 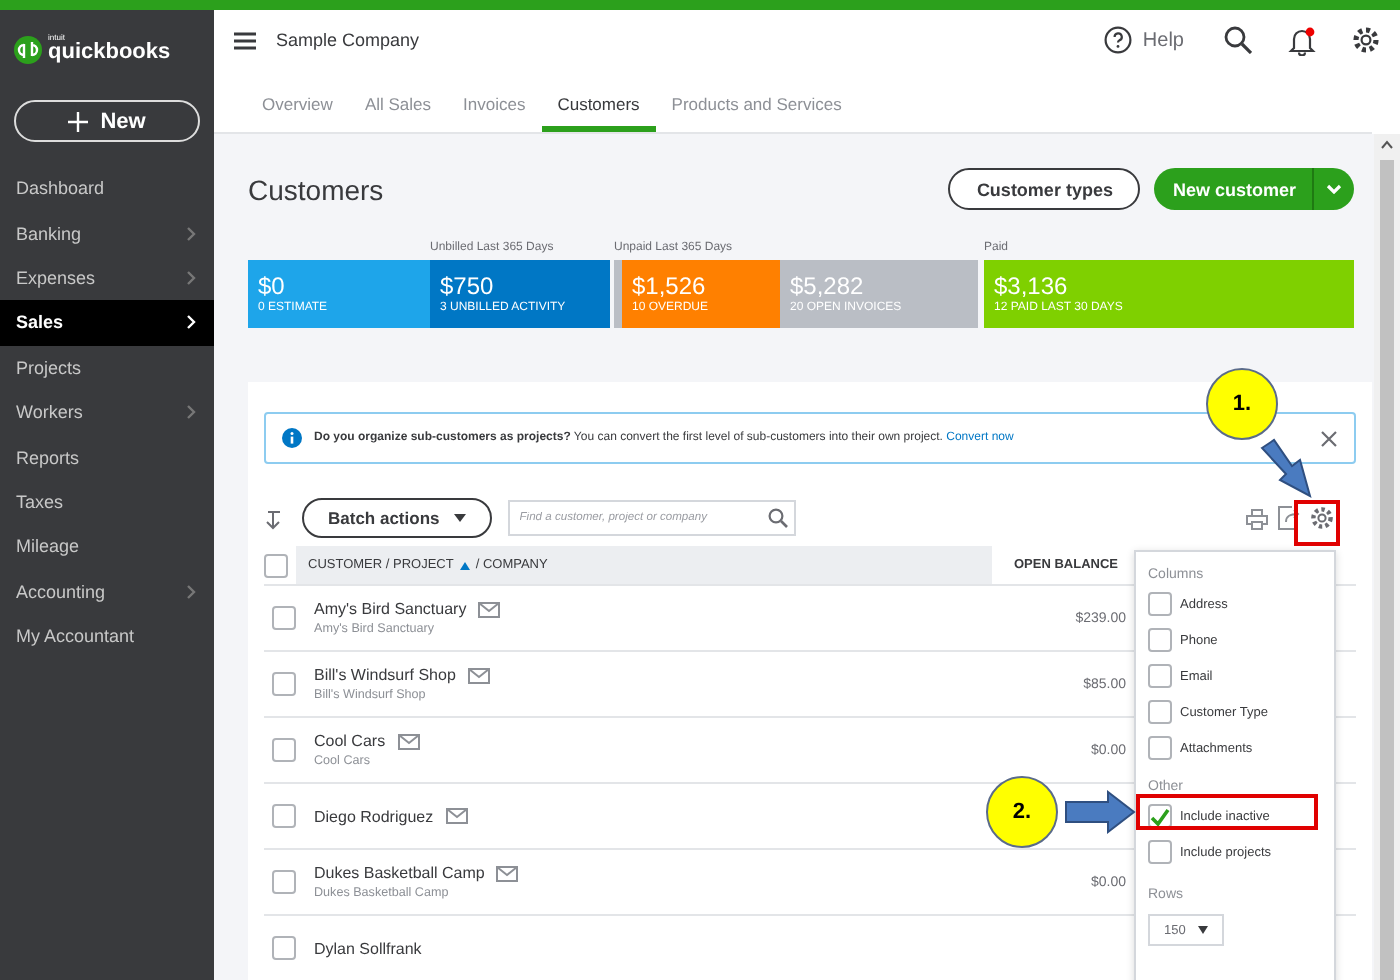 I want to click on sidebar-item: My Accountant, so click(x=107, y=636).